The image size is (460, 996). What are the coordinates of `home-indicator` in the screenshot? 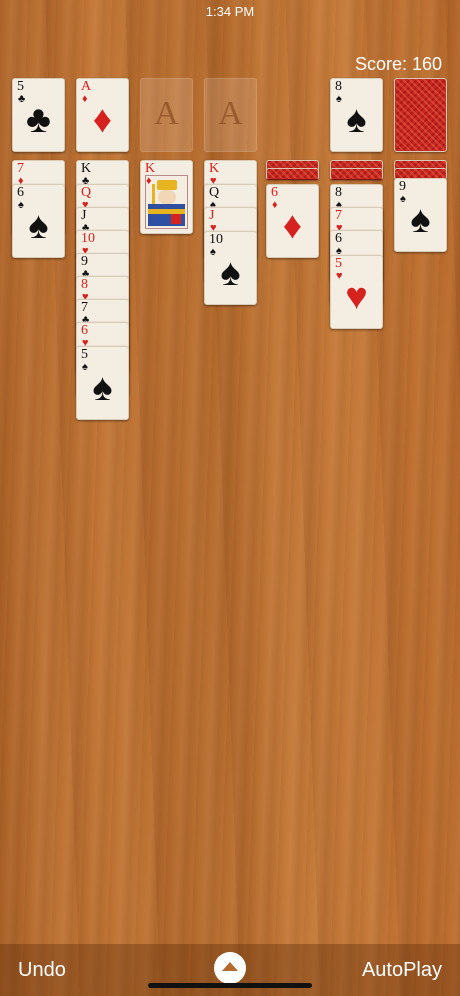 It's located at (230, 985).